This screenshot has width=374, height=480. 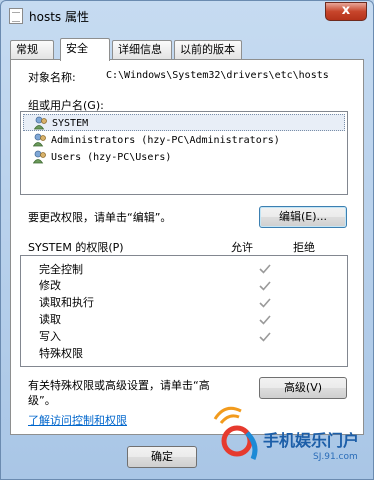 What do you see at coordinates (76, 247) in the screenshot?
I see `permissions-title: SYSTEM 的权限(P)` at bounding box center [76, 247].